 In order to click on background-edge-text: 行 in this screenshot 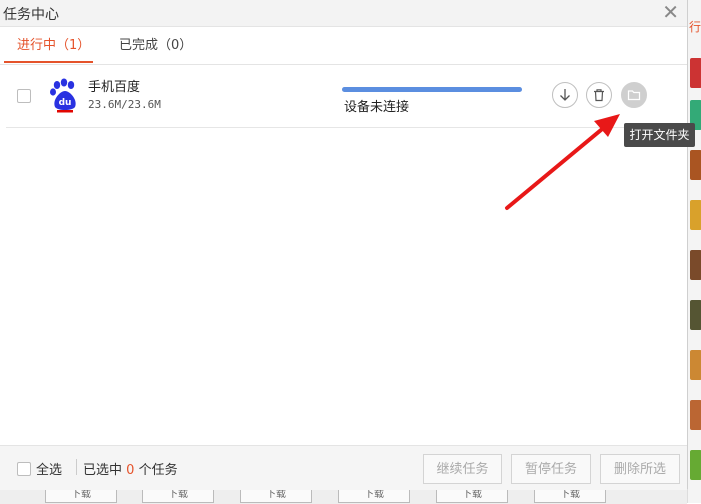, I will do `click(695, 27)`.